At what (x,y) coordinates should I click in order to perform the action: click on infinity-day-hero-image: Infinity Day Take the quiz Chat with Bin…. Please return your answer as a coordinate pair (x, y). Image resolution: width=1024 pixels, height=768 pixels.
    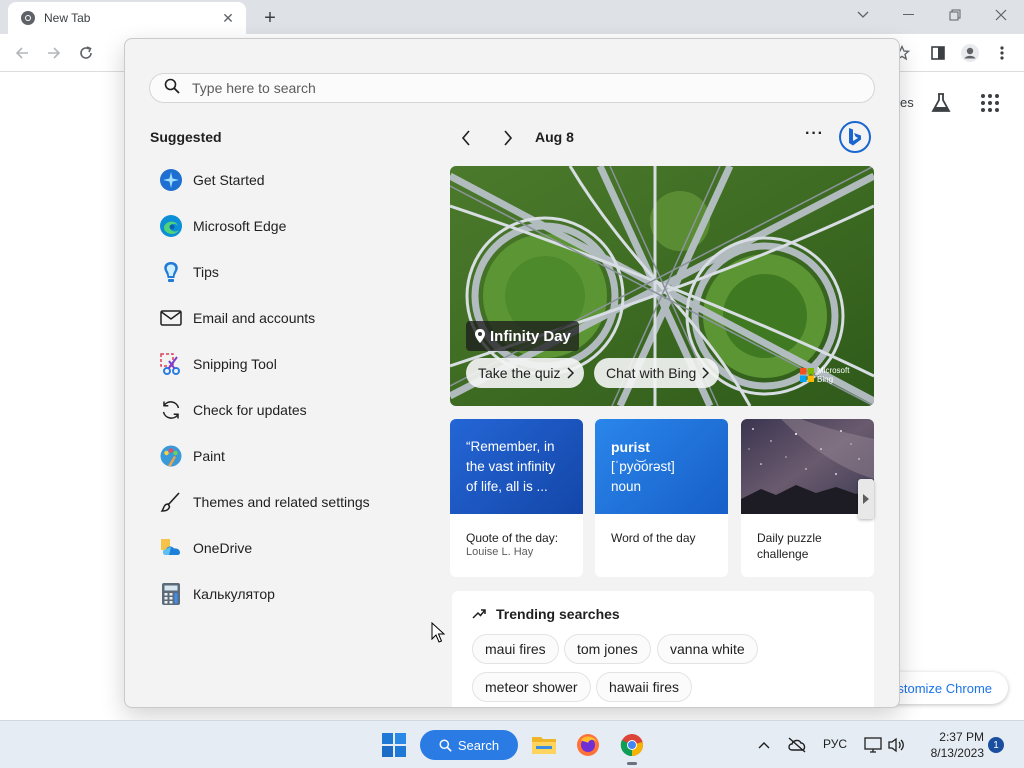
    Looking at the image, I should click on (662, 286).